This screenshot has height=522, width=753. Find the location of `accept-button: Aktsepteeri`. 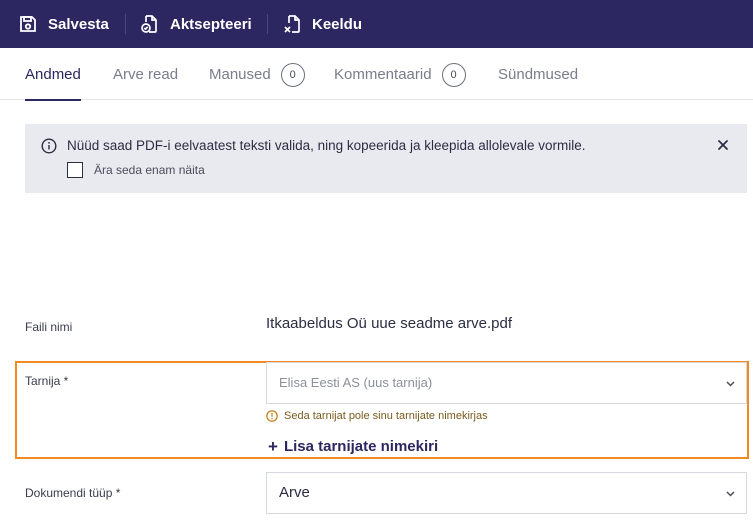

accept-button: Aktsepteeri is located at coordinates (195, 24).